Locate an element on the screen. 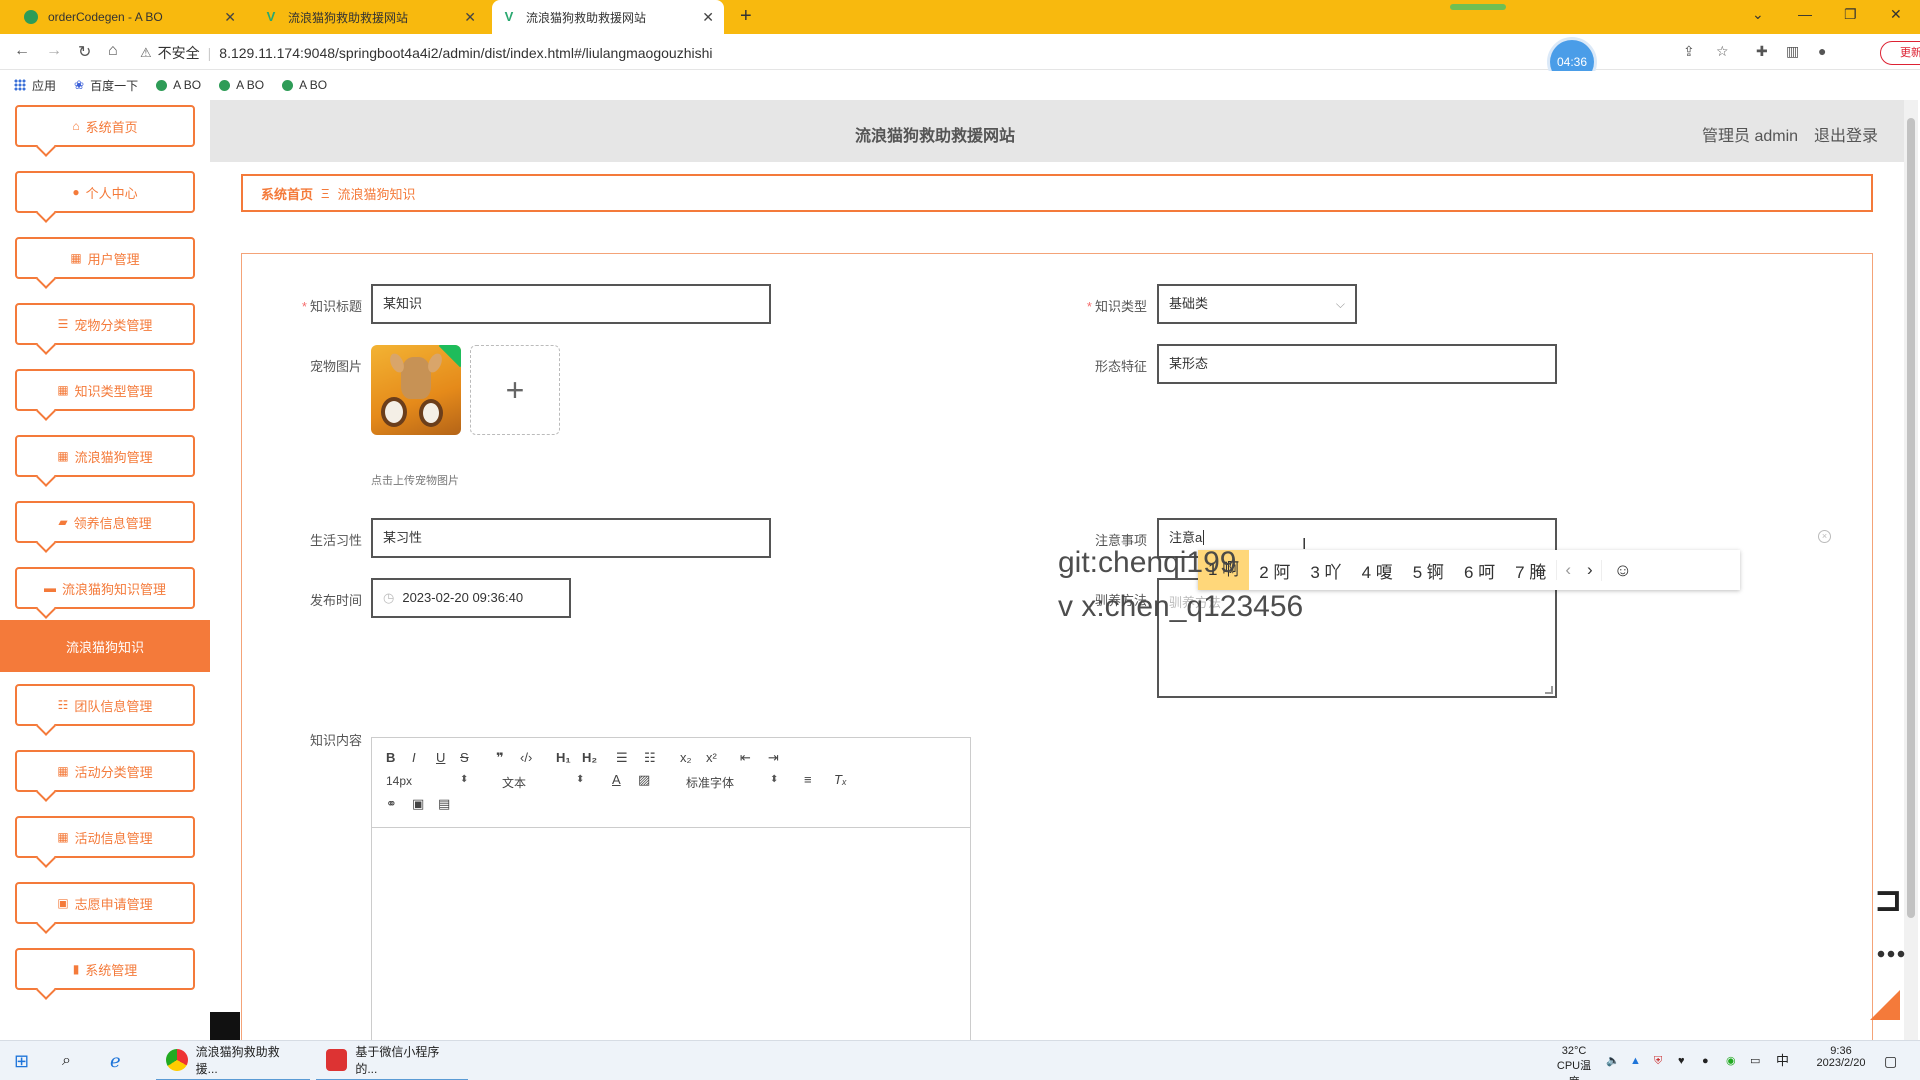 Image resolution: width=1920 pixels, height=1080 pixels. image-upload-button: + is located at coordinates (515, 390).